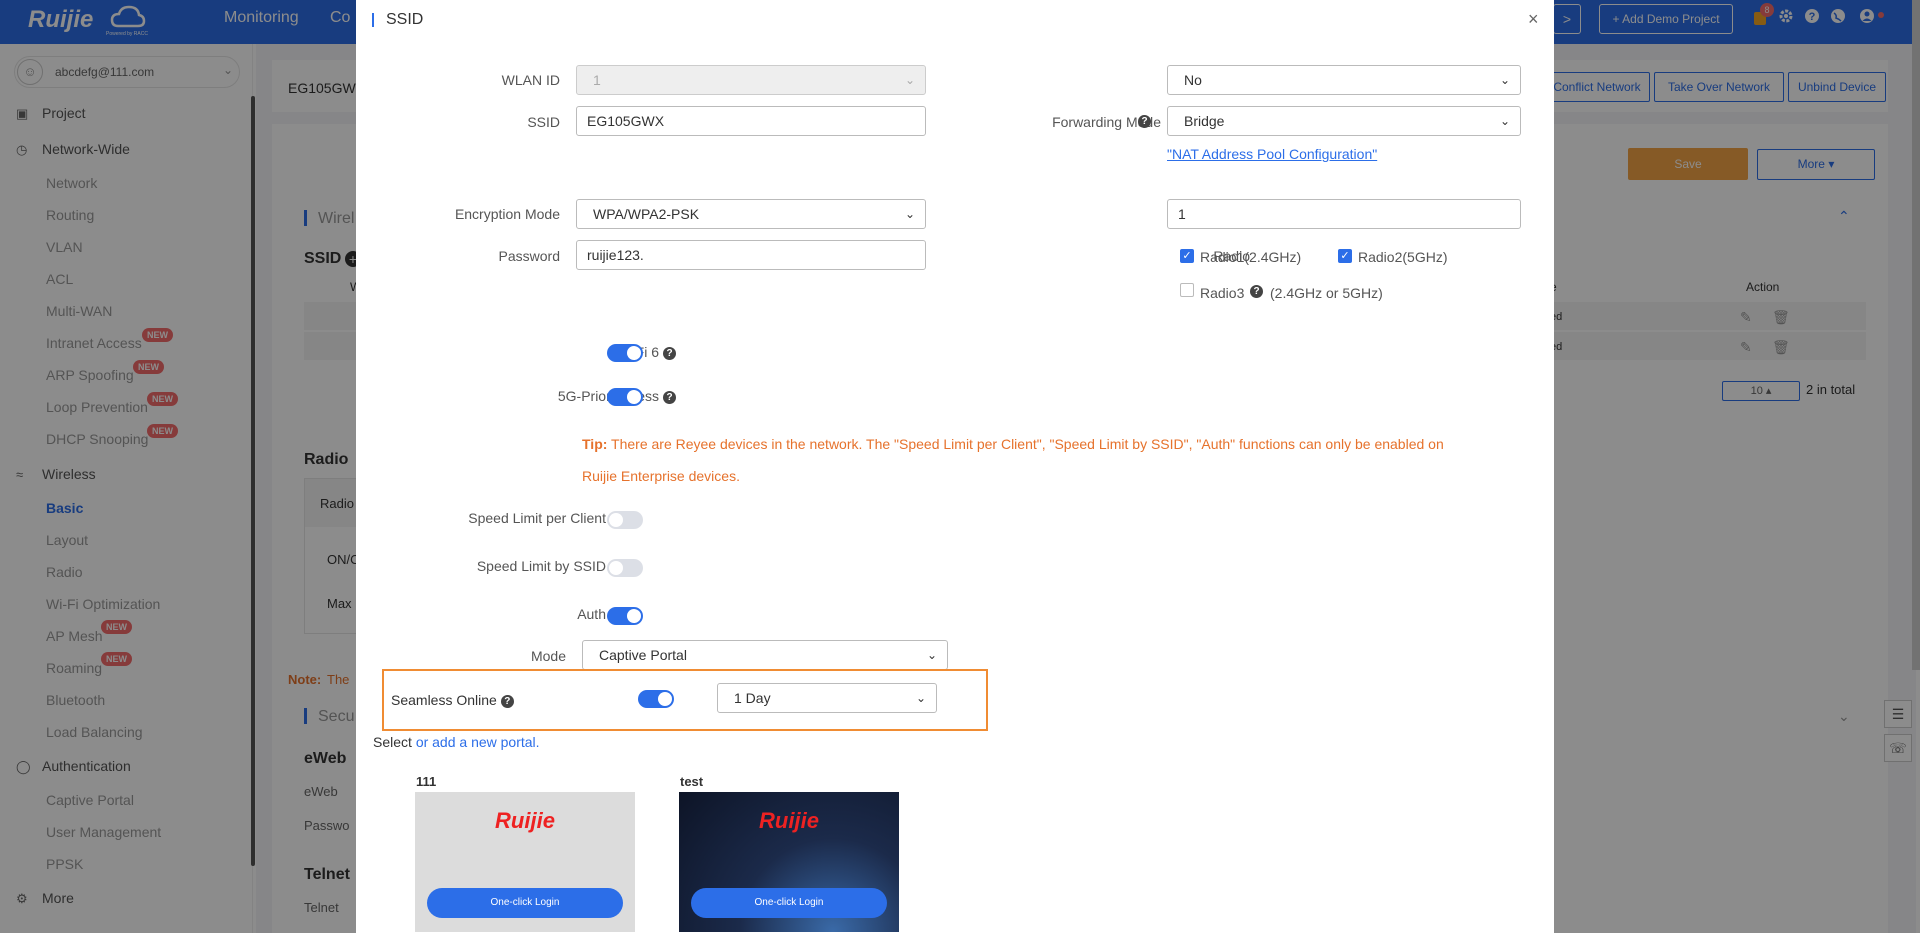 This screenshot has width=1920, height=933. Describe the element at coordinates (529, 256) in the screenshot. I see `password-label: Password` at that location.